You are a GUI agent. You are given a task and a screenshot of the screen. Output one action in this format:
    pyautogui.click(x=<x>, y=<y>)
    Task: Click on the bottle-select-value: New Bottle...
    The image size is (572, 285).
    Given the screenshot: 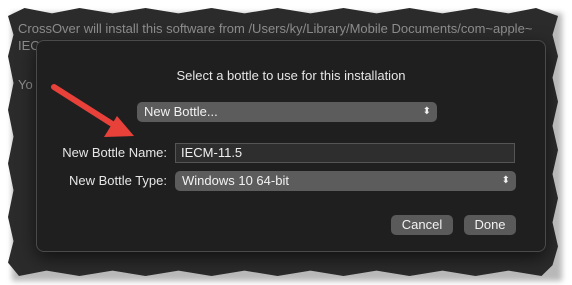 What is the action you would take?
    pyautogui.click(x=181, y=111)
    